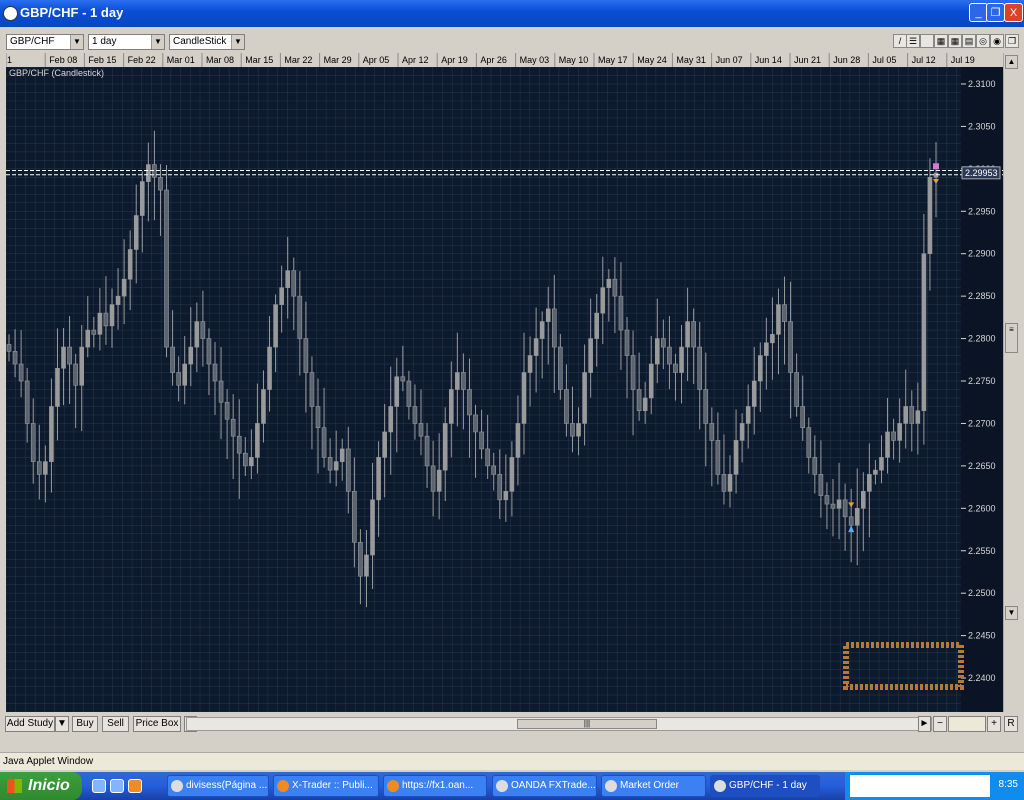 This screenshot has width=1024, height=800. I want to click on sell-button: Sell, so click(115, 724).